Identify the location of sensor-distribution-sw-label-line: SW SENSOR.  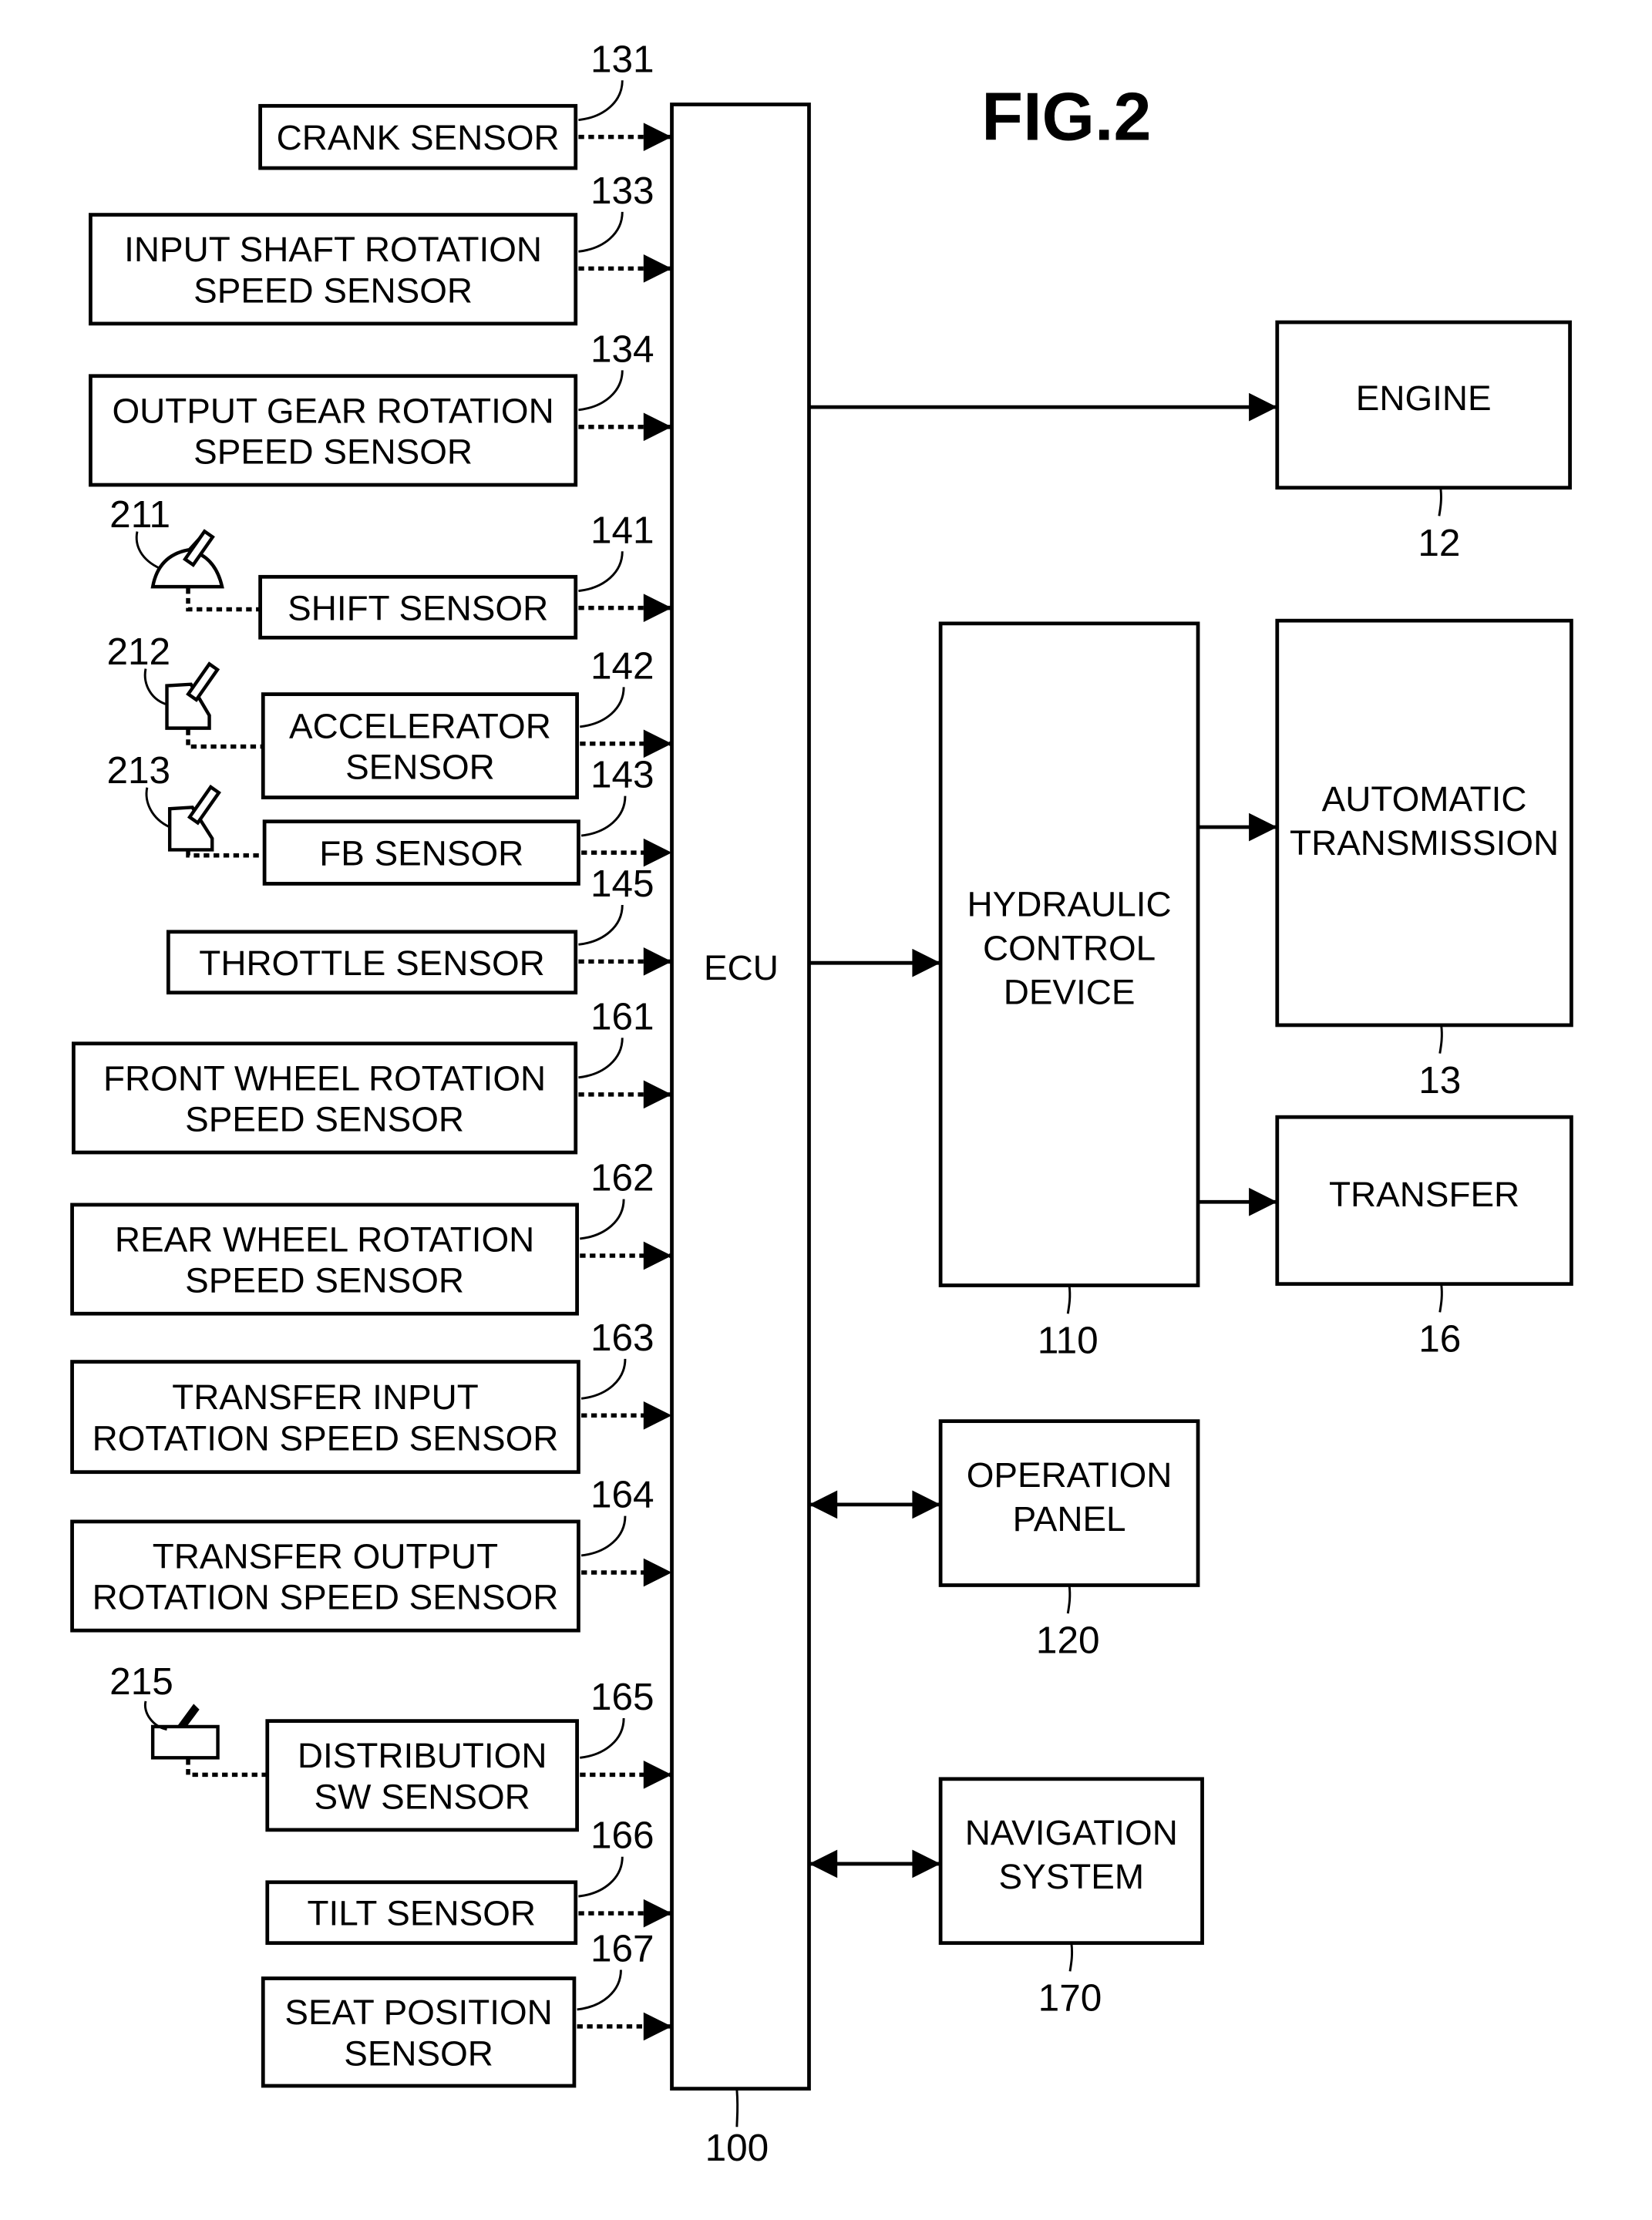
(422, 1796).